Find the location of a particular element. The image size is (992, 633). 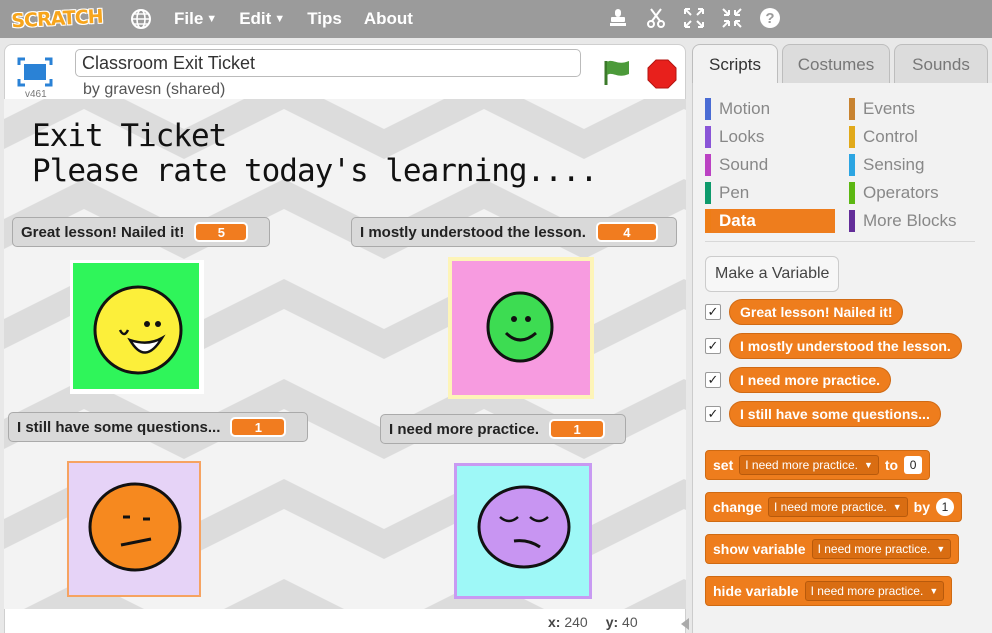

variable-row: ✓ I need more practice. is located at coordinates (798, 380).